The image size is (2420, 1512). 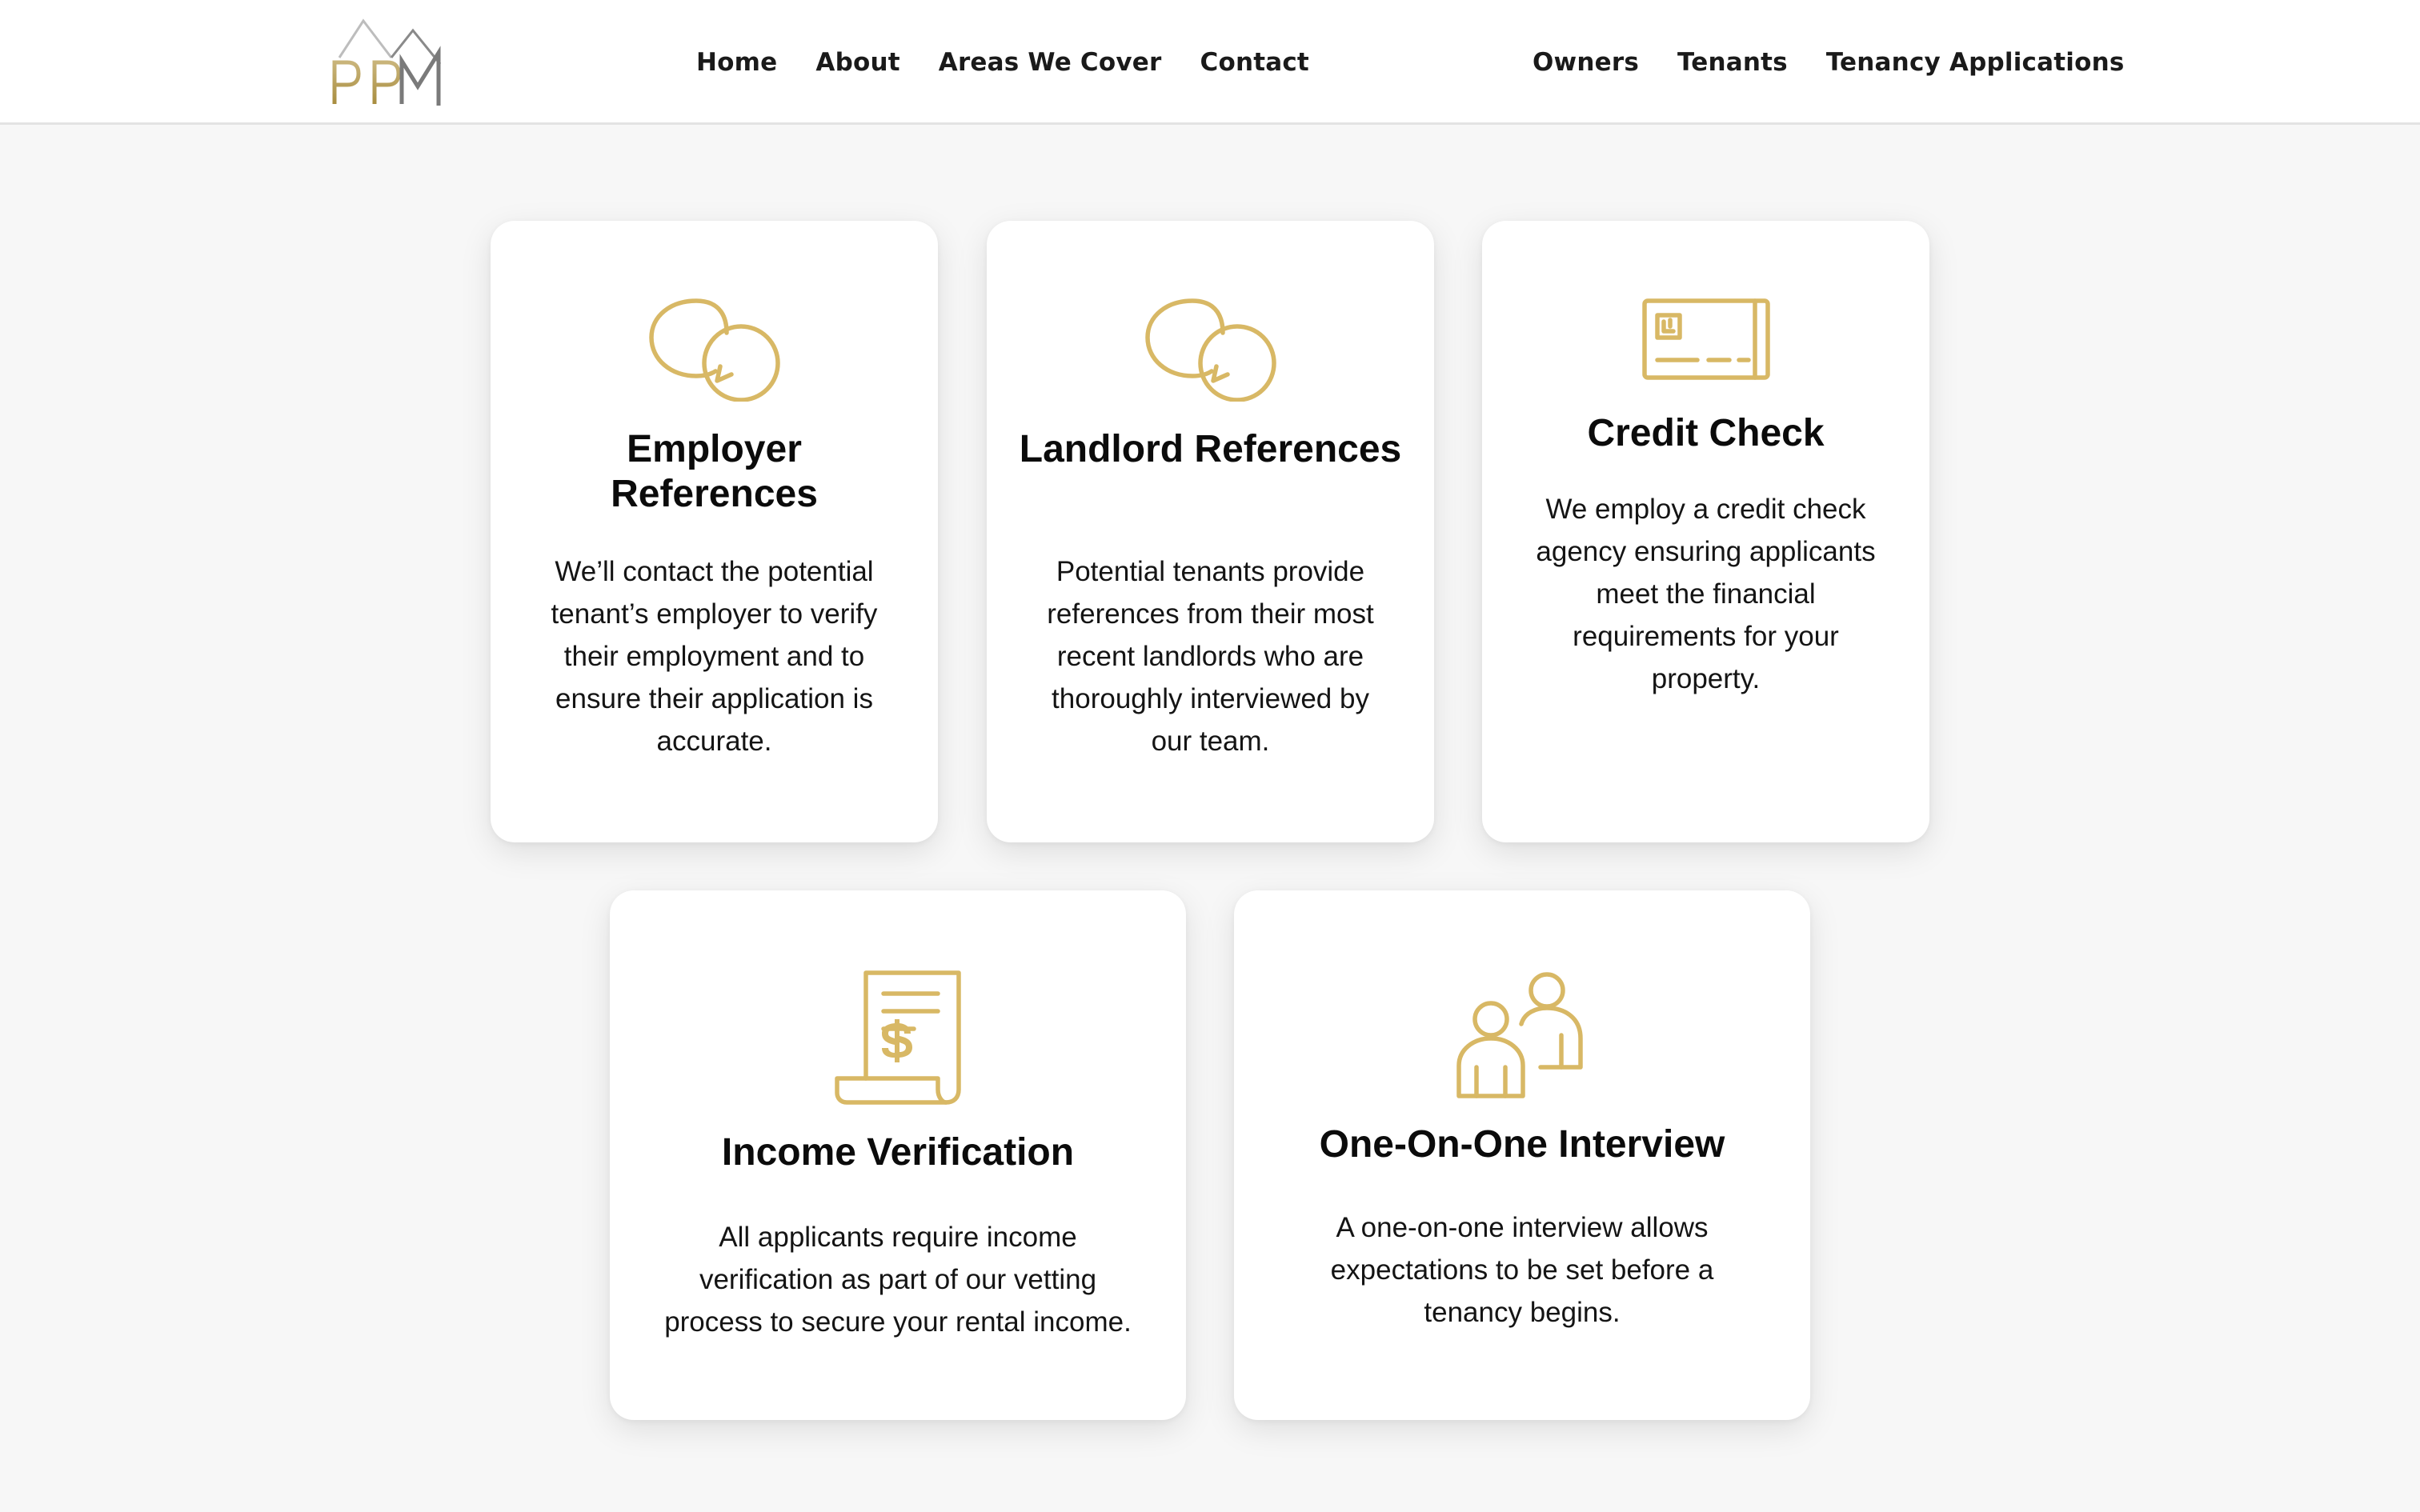 What do you see at coordinates (714, 471) in the screenshot?
I see `card-title: Employer References` at bounding box center [714, 471].